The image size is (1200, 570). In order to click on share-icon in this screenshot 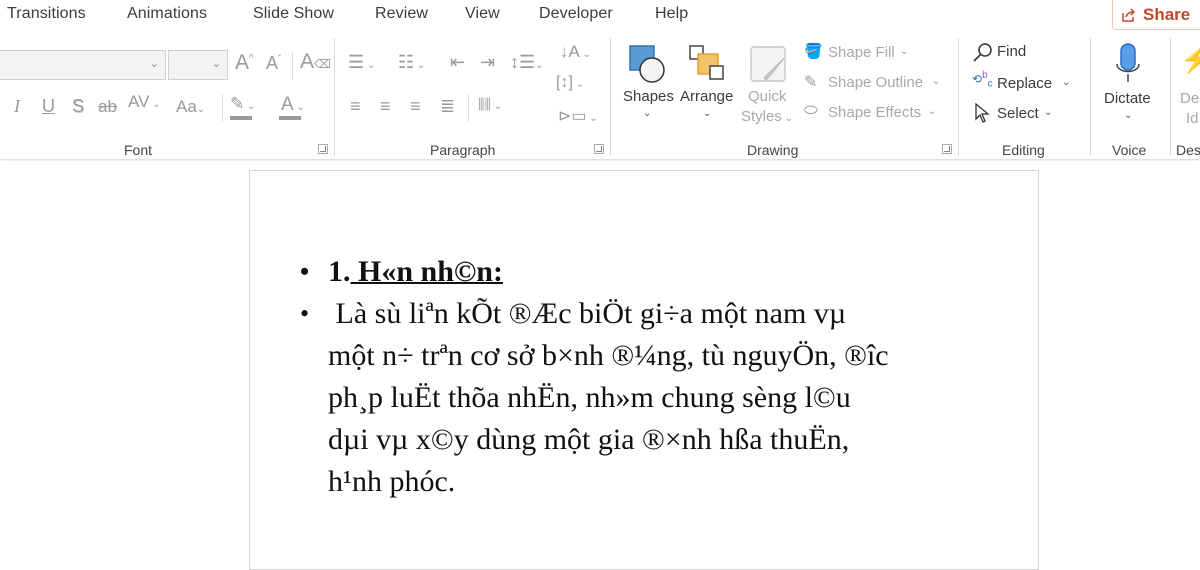, I will do `click(1129, 14)`.